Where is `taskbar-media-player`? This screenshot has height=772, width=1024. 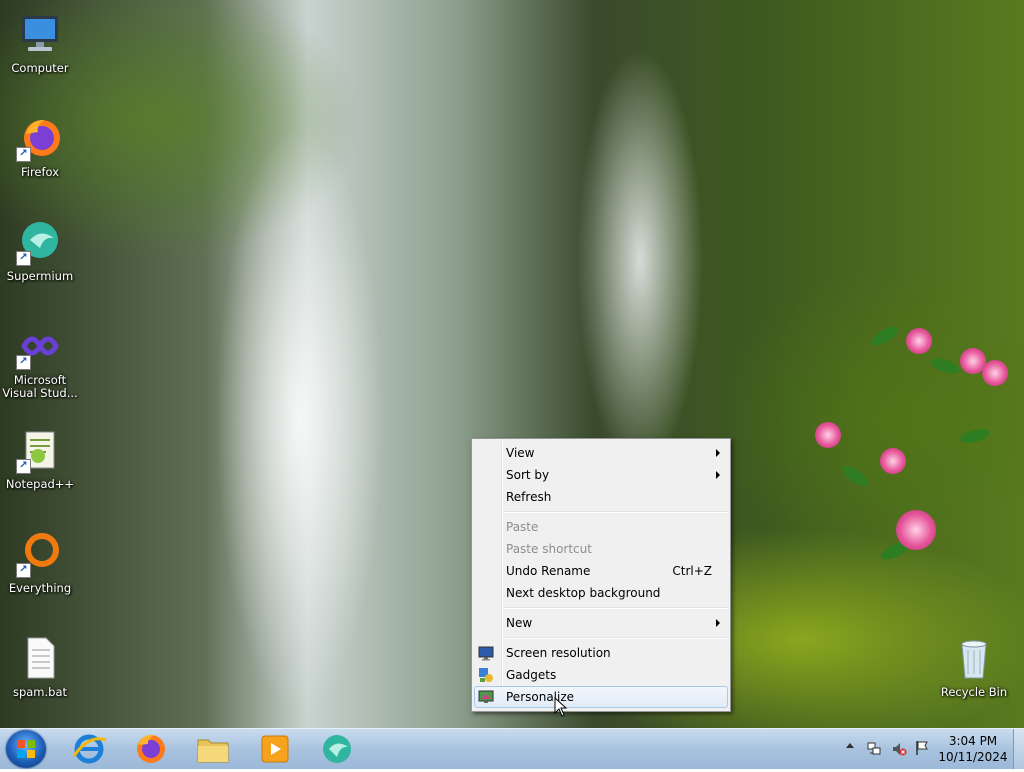
taskbar-media-player is located at coordinates (275, 749).